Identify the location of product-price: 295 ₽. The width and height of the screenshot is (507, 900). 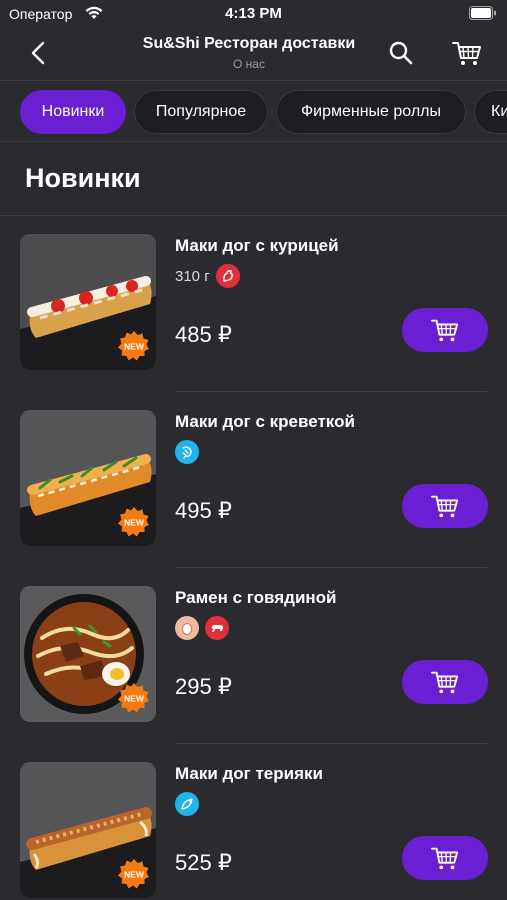
(203, 686).